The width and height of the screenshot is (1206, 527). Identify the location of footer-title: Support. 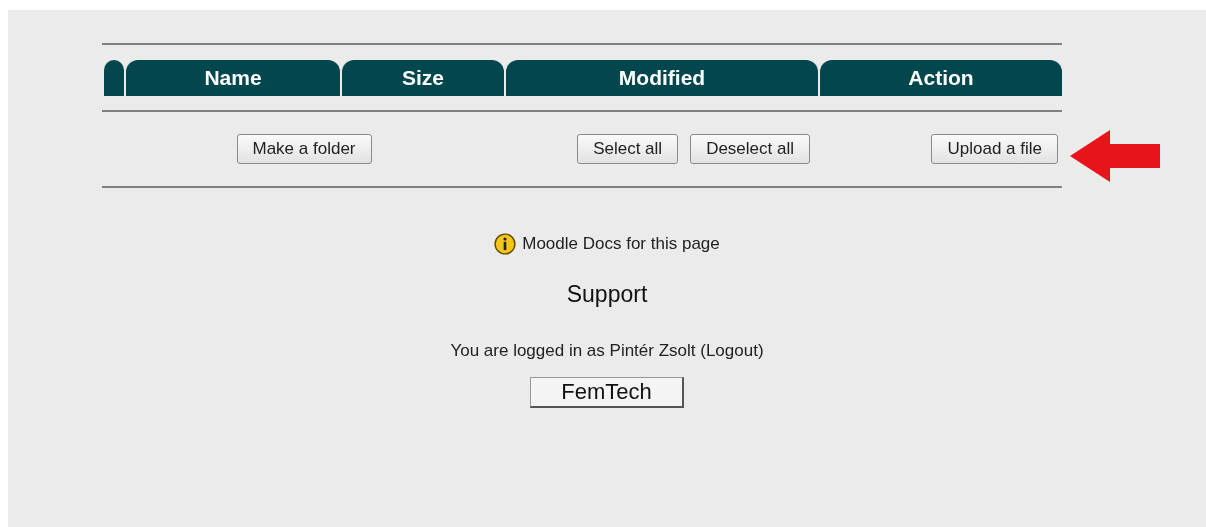
(607, 294).